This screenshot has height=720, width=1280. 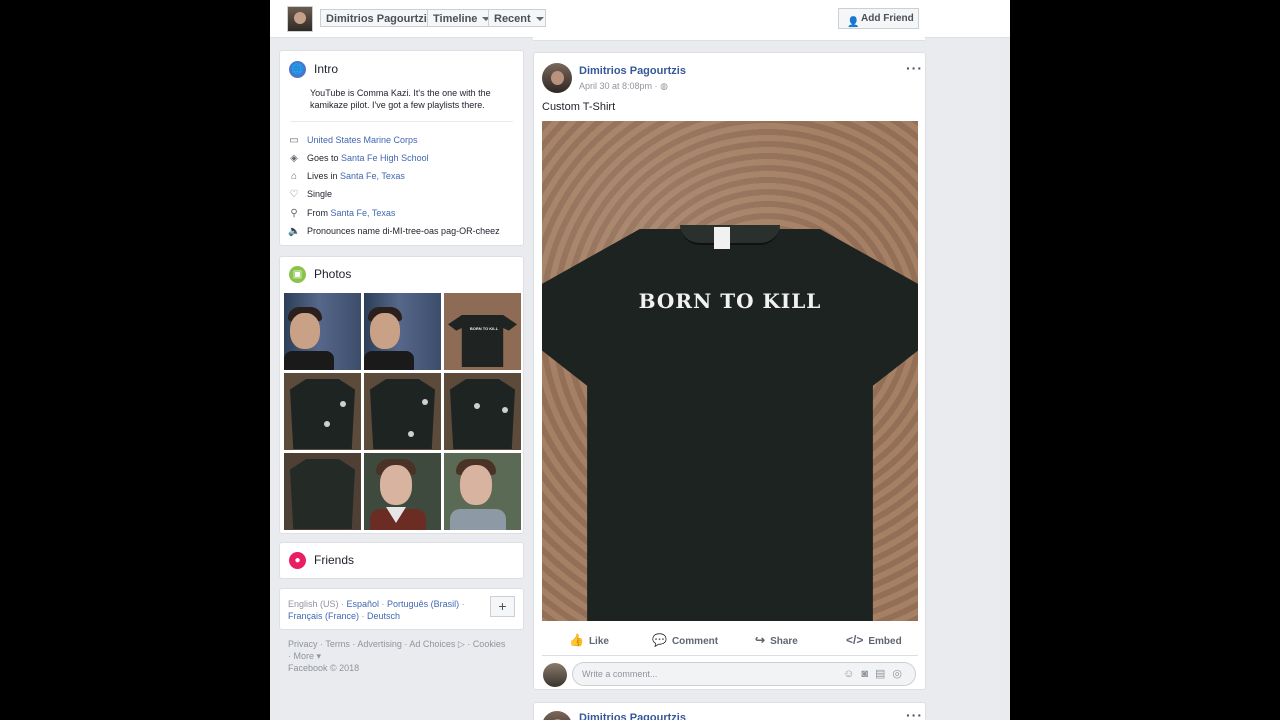 What do you see at coordinates (883, 674) in the screenshot?
I see `gif-icon: ▤` at bounding box center [883, 674].